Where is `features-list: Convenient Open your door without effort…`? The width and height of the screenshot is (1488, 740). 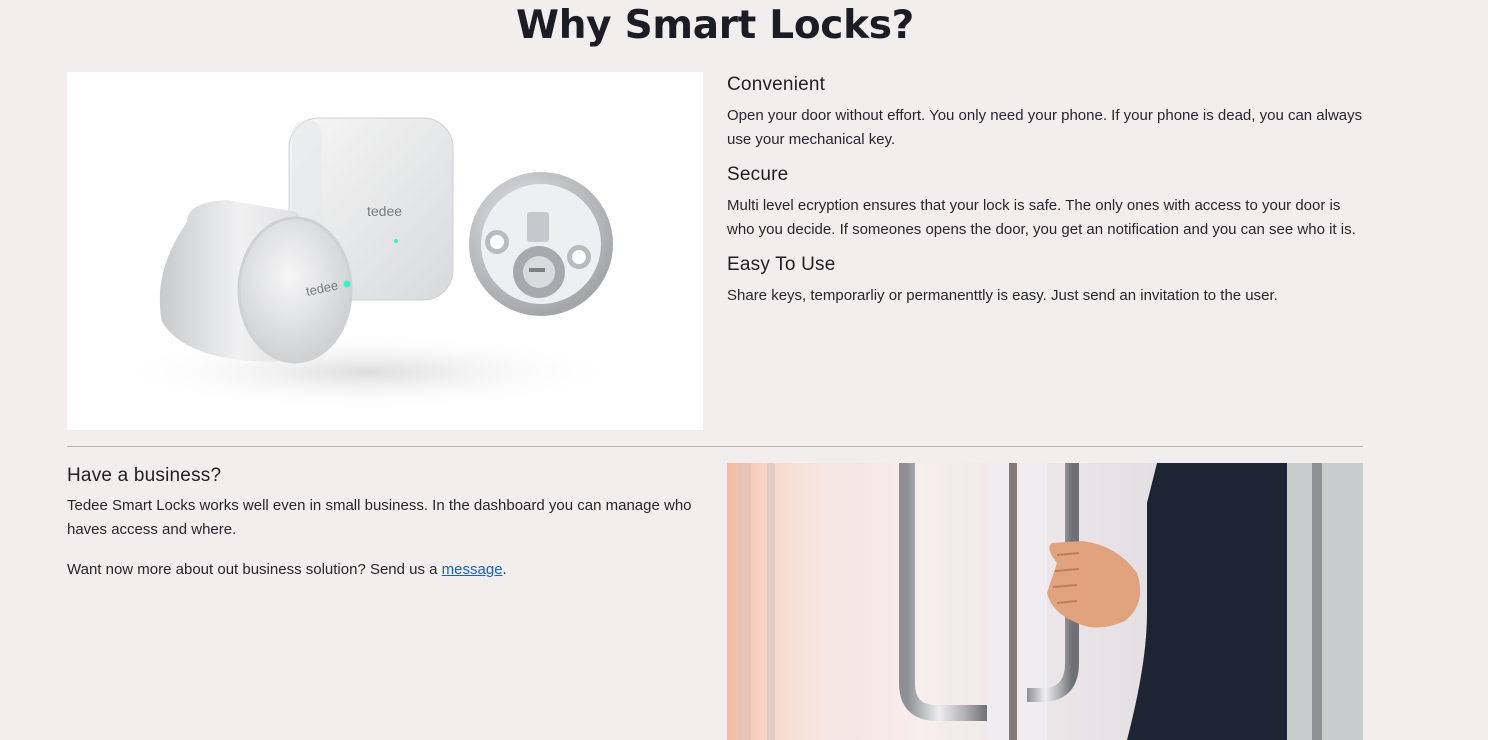
features-list: Convenient Open your door without effort… is located at coordinates (1047, 195).